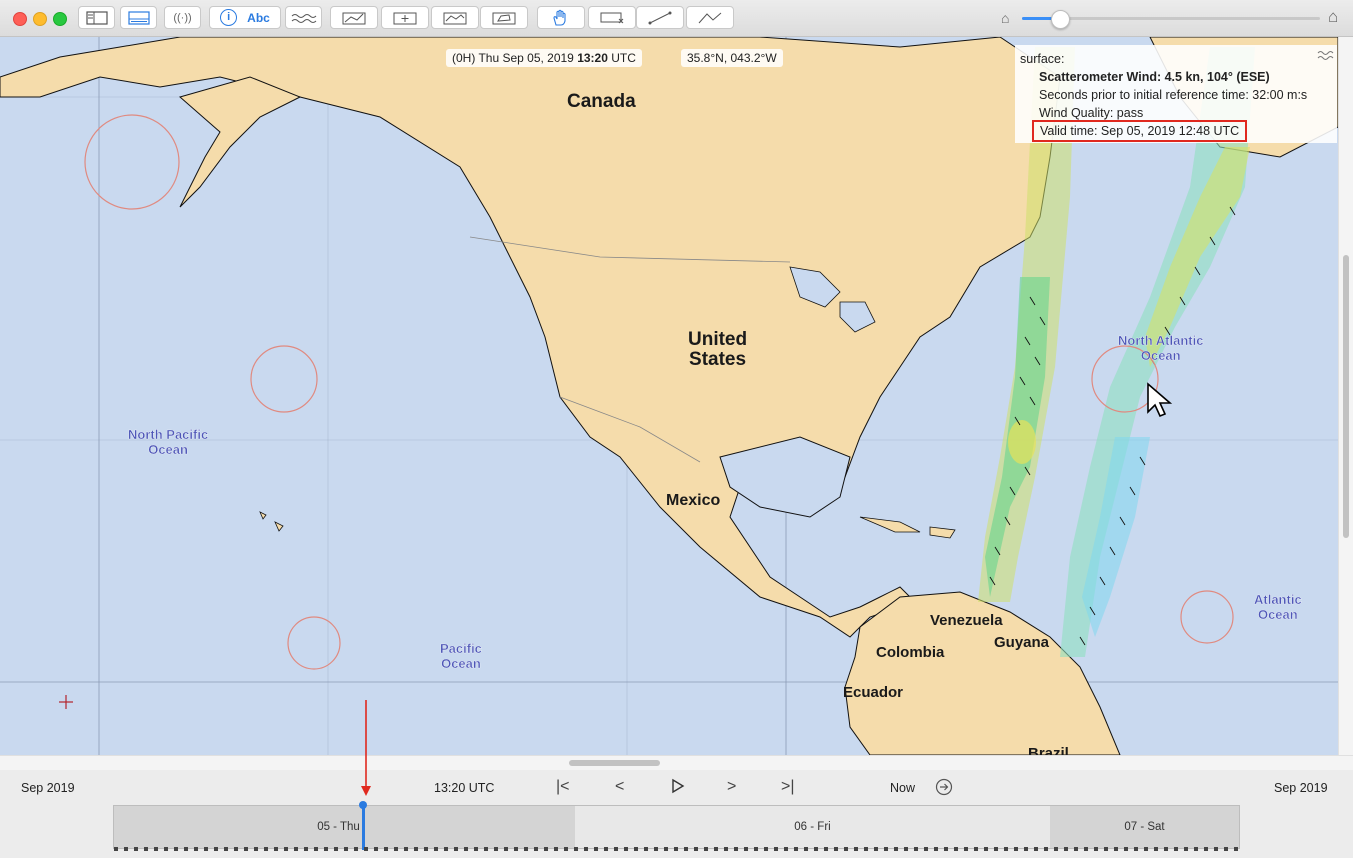 This screenshot has width=1353, height=858. I want to click on label-pacific-ocean: Pacific Ocean, so click(461, 656).